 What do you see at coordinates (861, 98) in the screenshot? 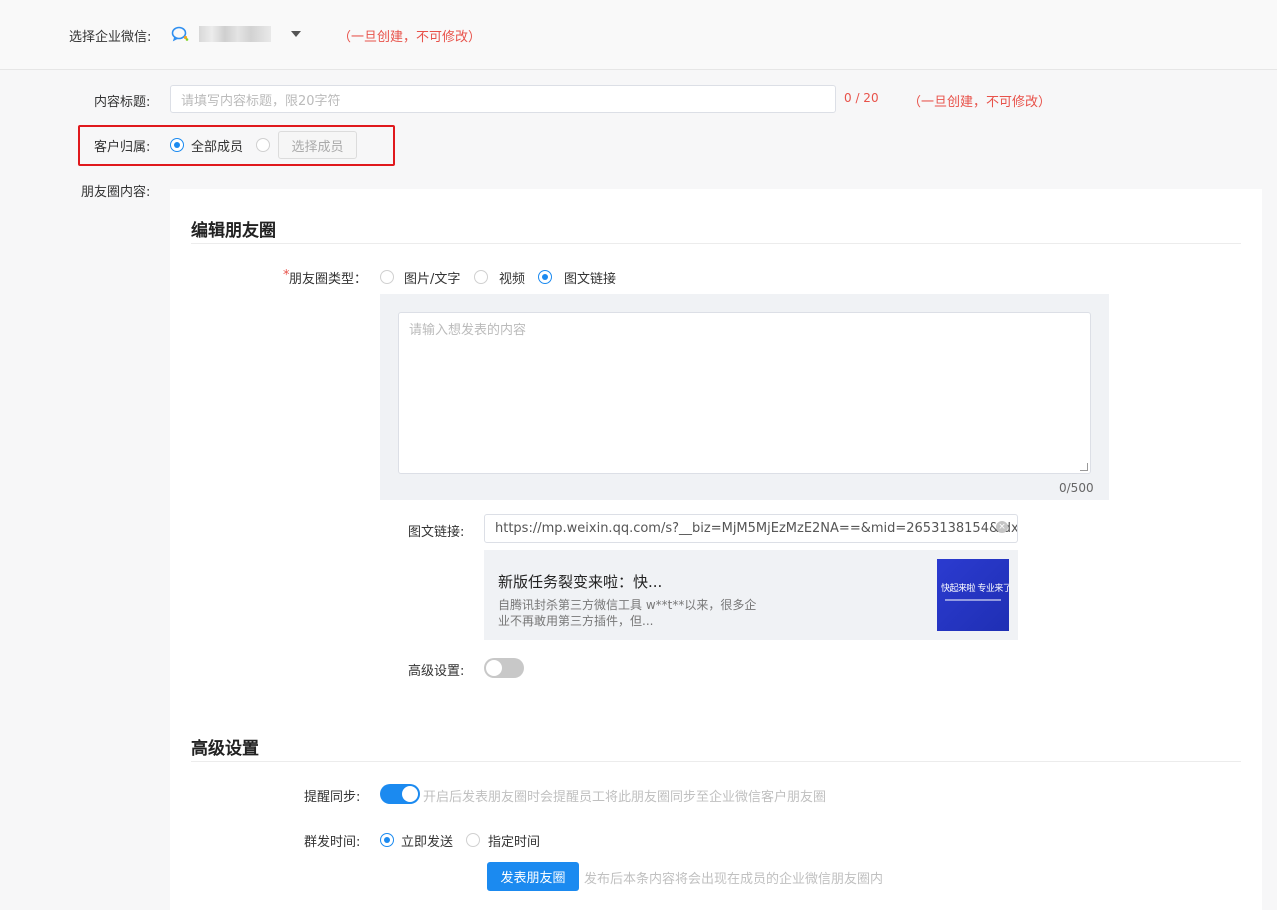
I see `title-char-counter: 0 / 20` at bounding box center [861, 98].